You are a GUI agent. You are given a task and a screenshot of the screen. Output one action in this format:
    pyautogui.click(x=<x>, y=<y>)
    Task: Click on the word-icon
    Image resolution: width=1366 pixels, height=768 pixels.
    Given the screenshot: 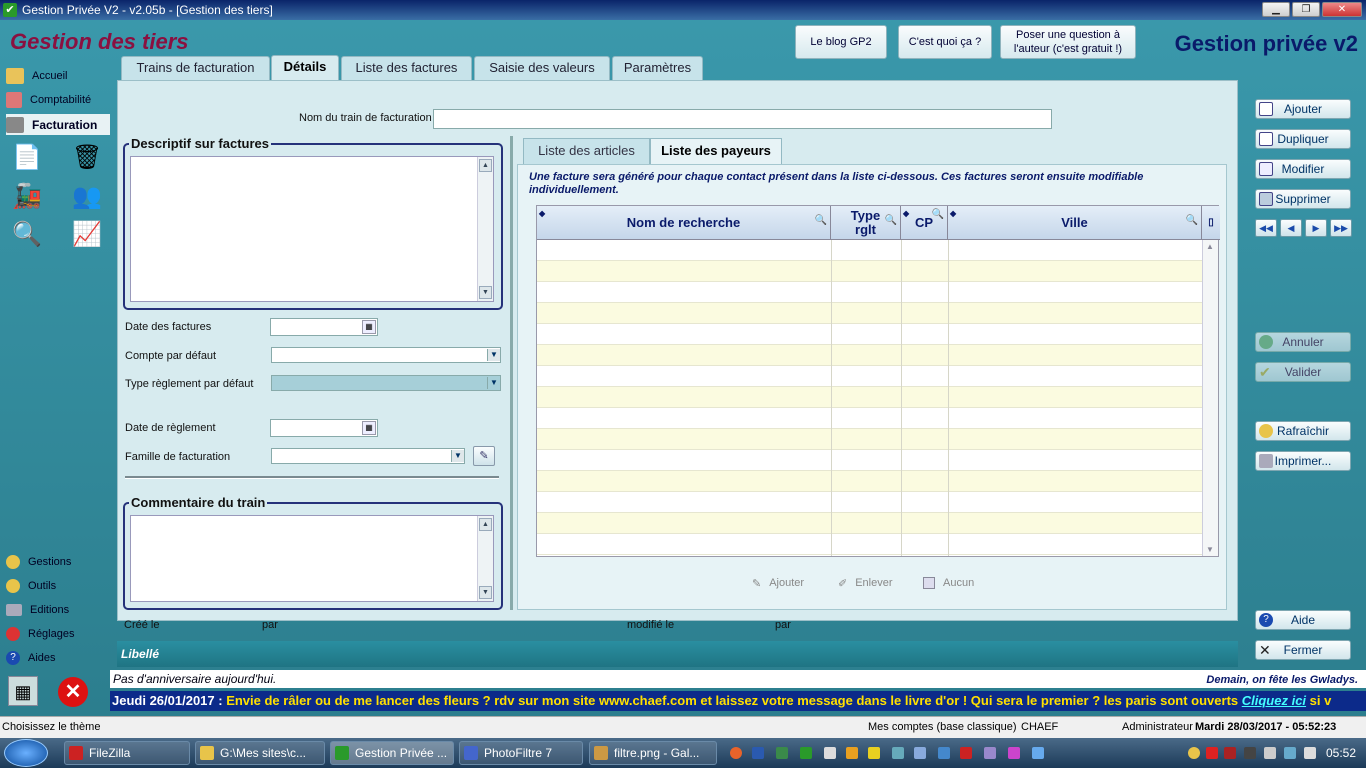 What is the action you would take?
    pyautogui.click(x=758, y=753)
    